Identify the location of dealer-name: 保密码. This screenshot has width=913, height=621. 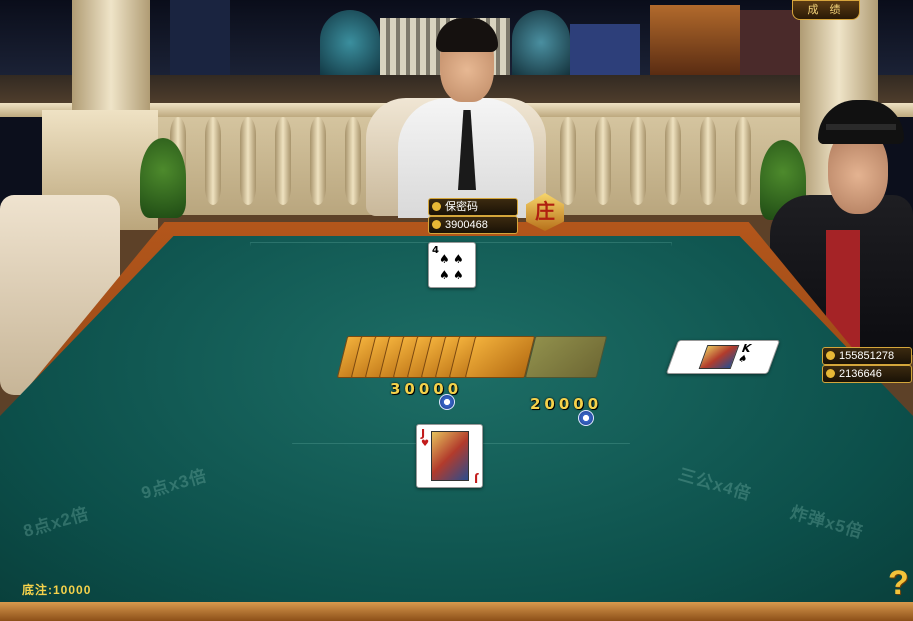
(461, 207).